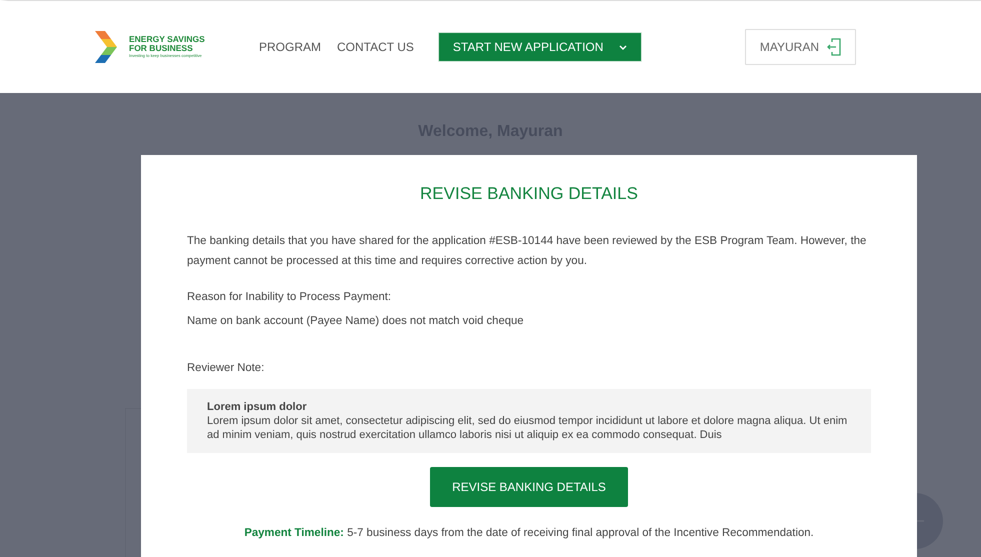 The height and width of the screenshot is (557, 981). What do you see at coordinates (529, 487) in the screenshot?
I see `revise-banking-button: REVISE BANKING DETAILS` at bounding box center [529, 487].